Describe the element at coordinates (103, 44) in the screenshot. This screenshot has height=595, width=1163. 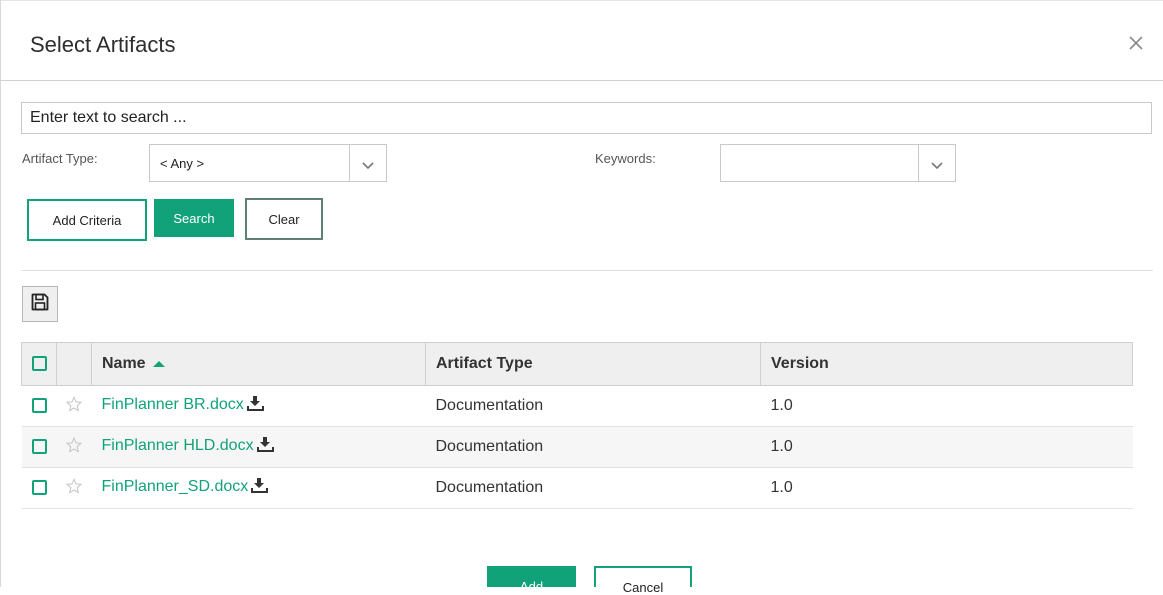
I see `dialog-title: Select Artifacts` at that location.